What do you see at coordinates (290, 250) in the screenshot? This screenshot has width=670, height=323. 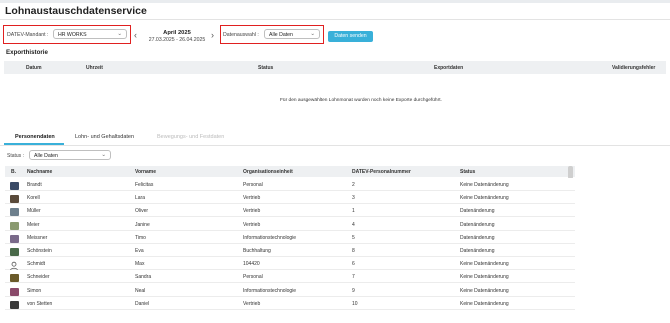 I see `table-row: Schönstein Eva Buchhaltung 8 Datenänderung` at bounding box center [290, 250].